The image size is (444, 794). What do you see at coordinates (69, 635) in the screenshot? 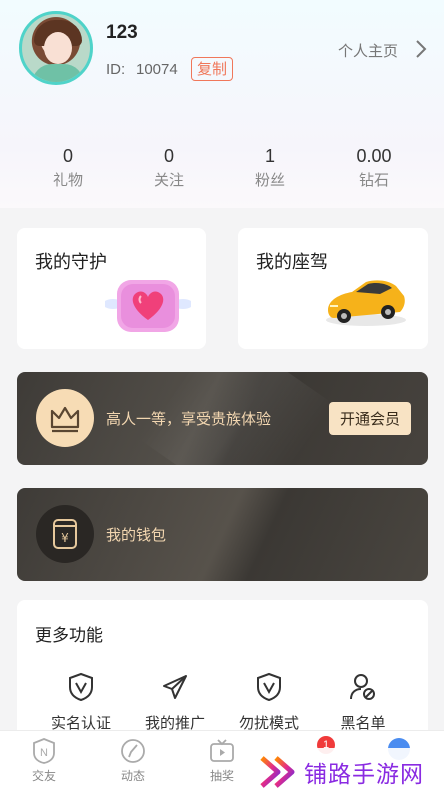
I see `more-features-title: 更多功能` at bounding box center [69, 635].